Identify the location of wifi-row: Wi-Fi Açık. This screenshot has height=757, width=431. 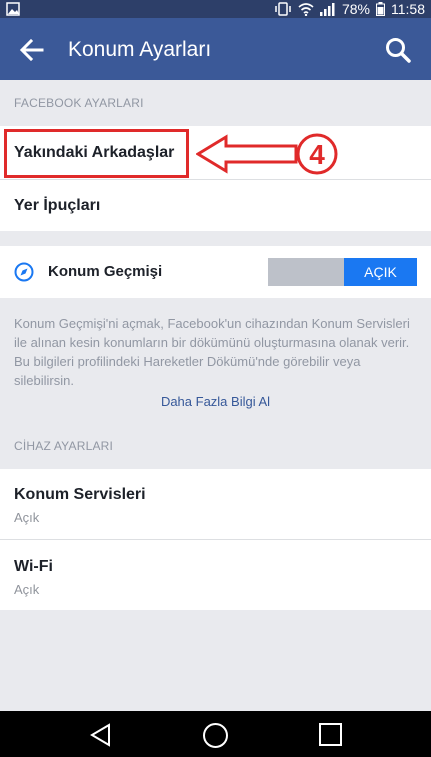
(215, 575).